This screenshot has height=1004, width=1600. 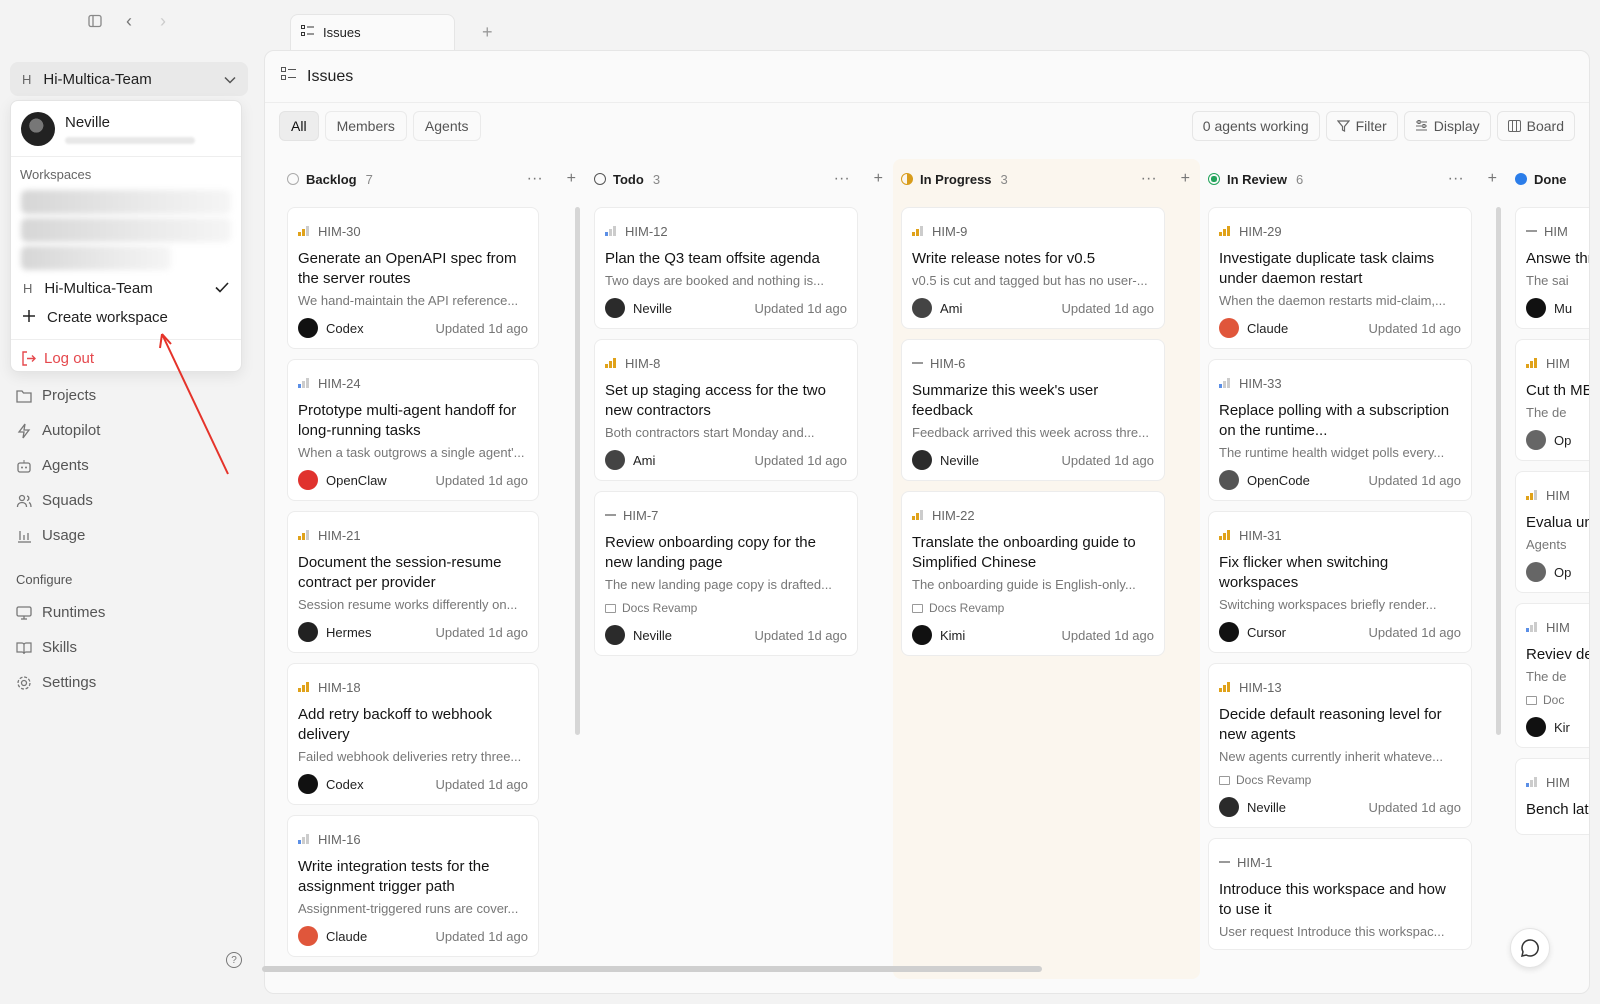 What do you see at coordinates (222, 288) in the screenshot?
I see `check-icon` at bounding box center [222, 288].